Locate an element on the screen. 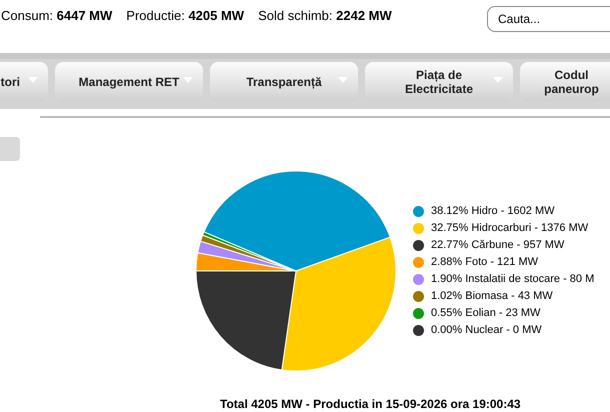 This screenshot has width=610, height=412. nav-menu-button: Management RET is located at coordinates (129, 82).